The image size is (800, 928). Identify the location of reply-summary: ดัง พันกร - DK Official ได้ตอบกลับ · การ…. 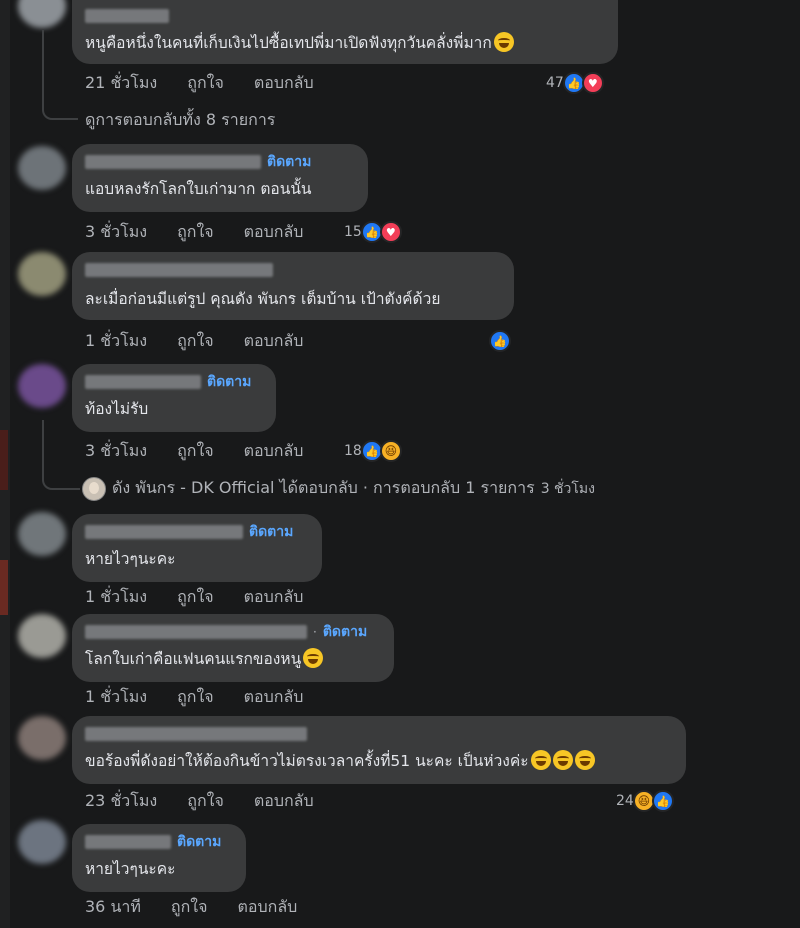
(338, 488).